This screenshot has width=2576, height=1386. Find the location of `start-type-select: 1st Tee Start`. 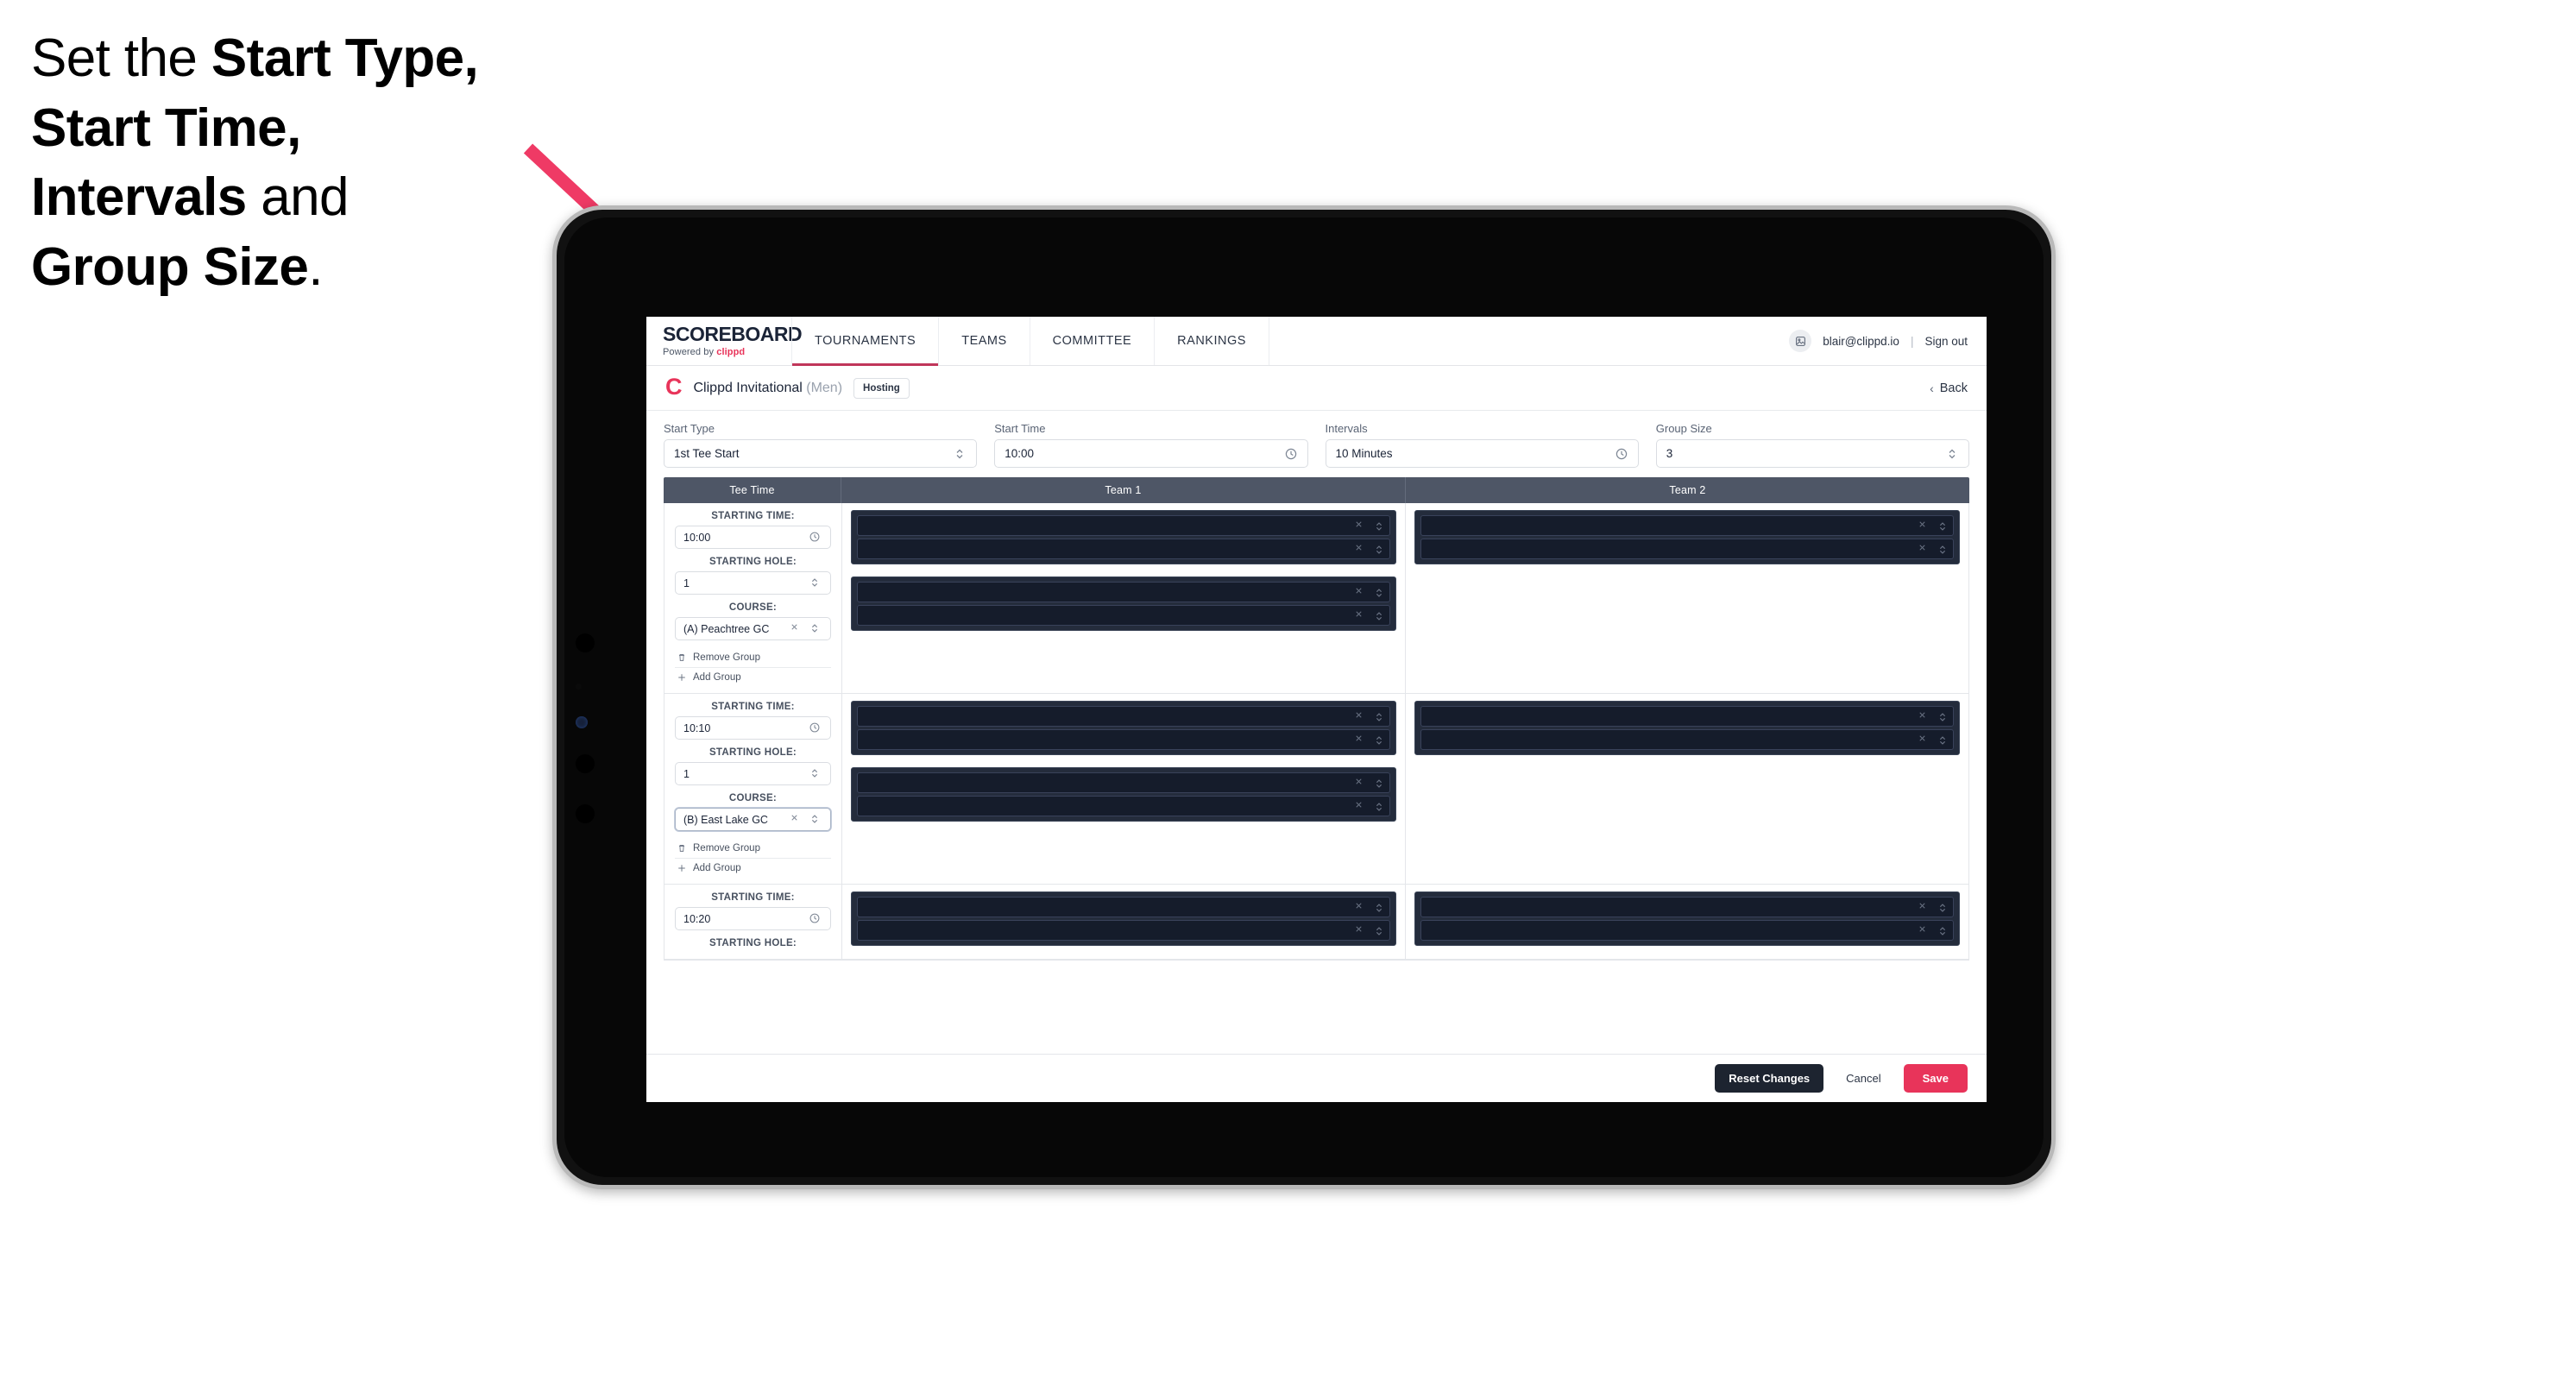

start-type-select: 1st Tee Start is located at coordinates (821, 453).